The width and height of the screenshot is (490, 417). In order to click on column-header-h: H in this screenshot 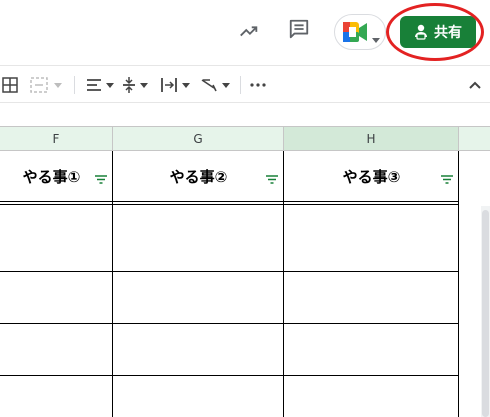, I will do `click(371, 138)`.